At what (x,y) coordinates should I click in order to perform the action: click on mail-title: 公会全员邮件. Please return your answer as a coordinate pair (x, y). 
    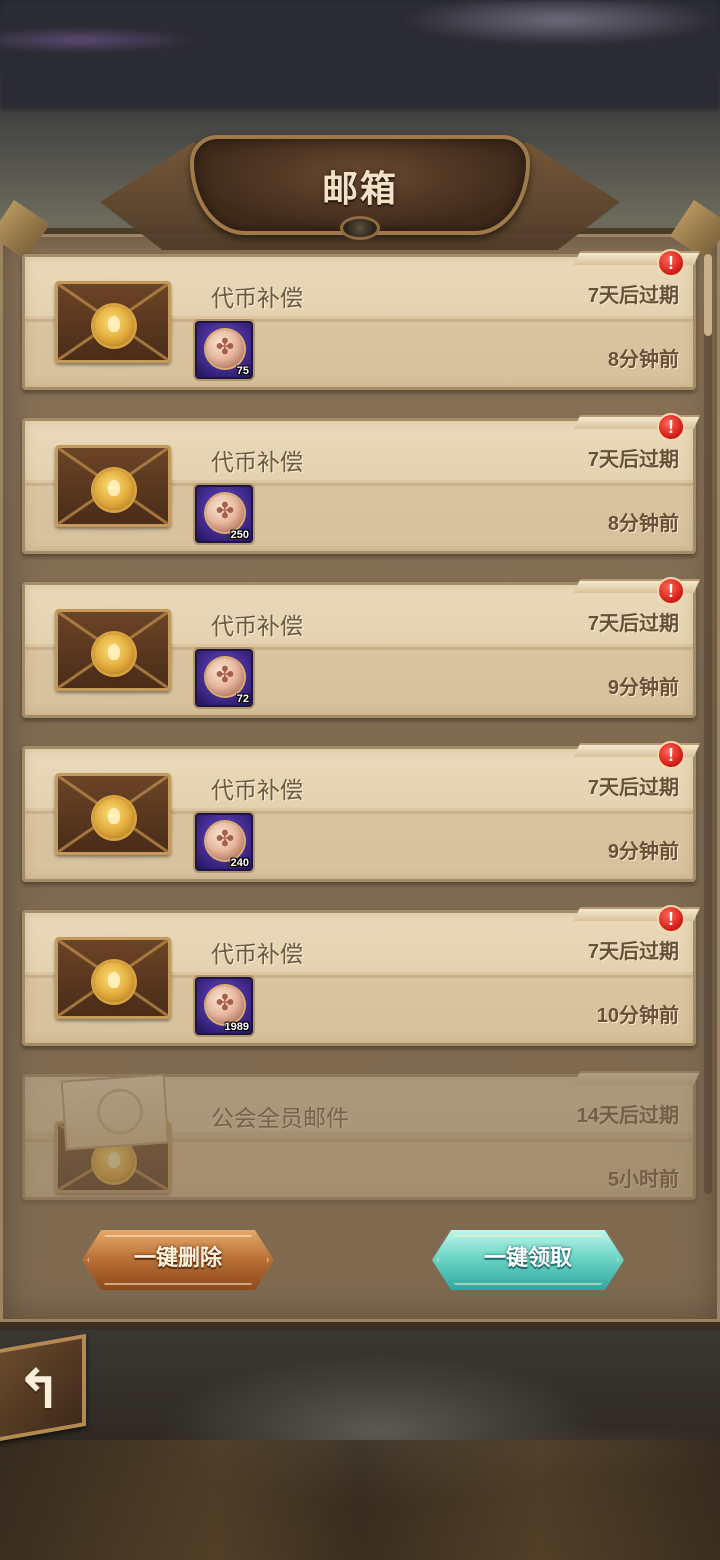
    Looking at the image, I should click on (280, 1118).